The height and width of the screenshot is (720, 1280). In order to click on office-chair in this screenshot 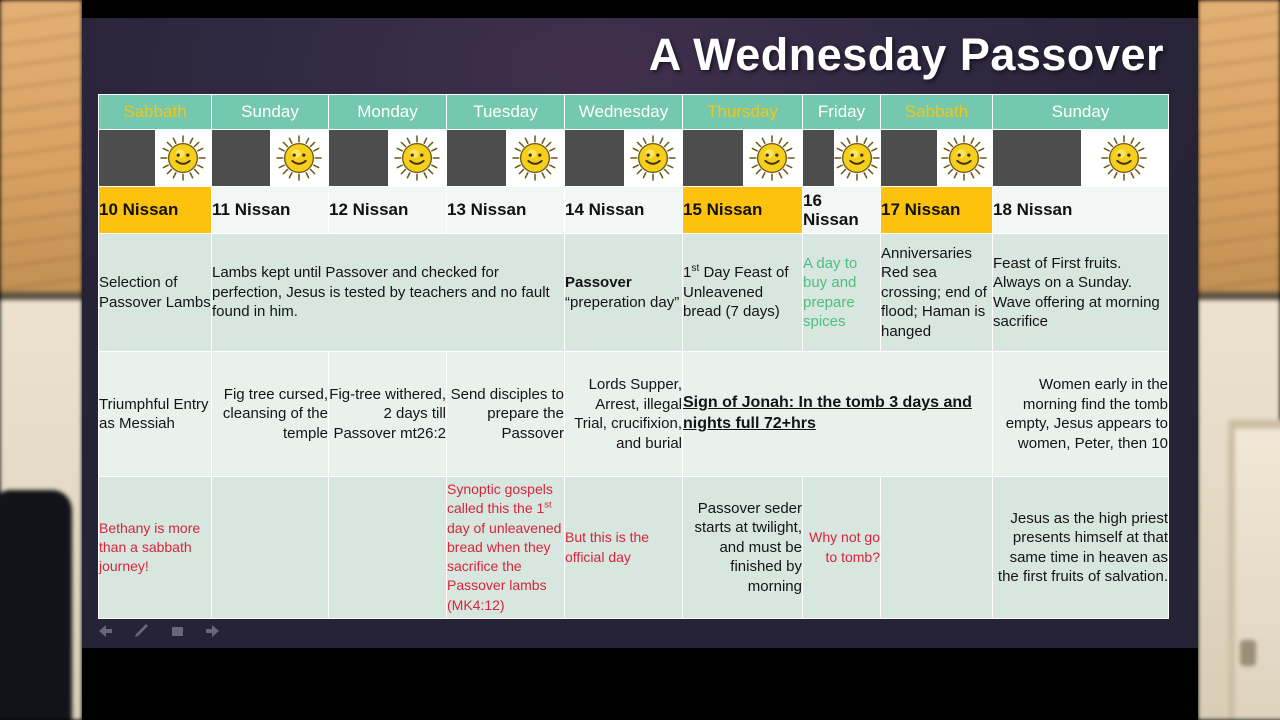, I will do `click(36, 605)`.